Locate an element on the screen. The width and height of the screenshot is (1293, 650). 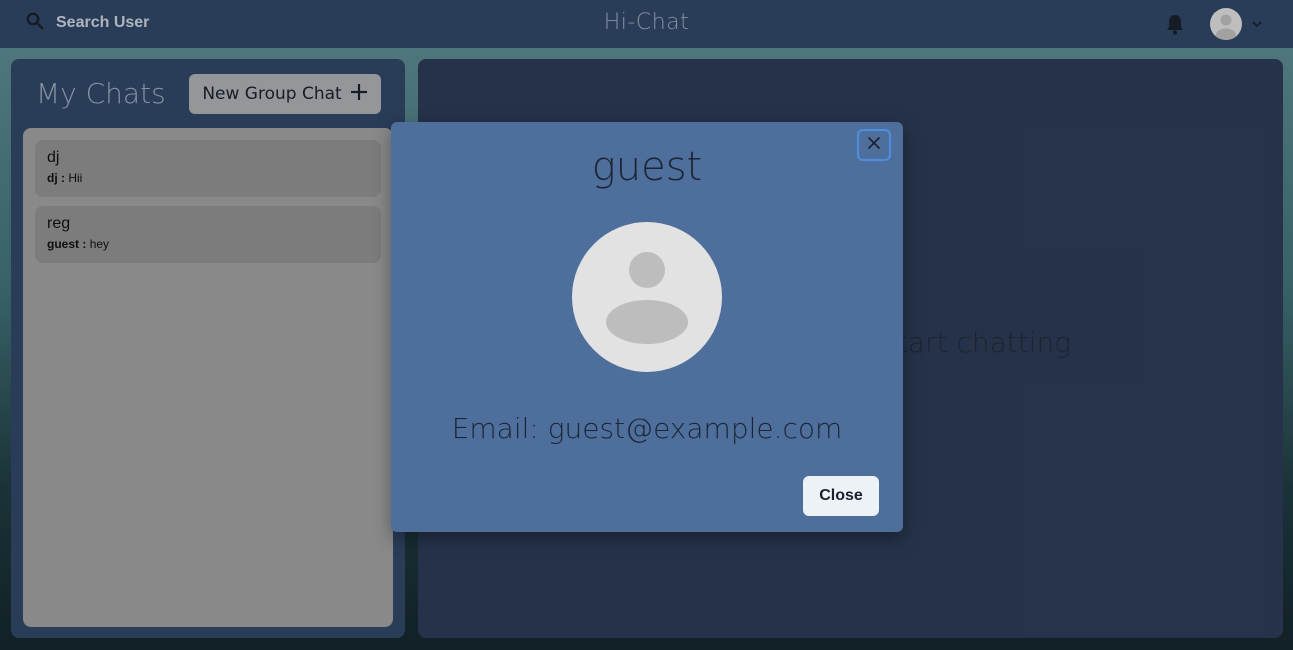
modal-close-icon-button is located at coordinates (874, 145).